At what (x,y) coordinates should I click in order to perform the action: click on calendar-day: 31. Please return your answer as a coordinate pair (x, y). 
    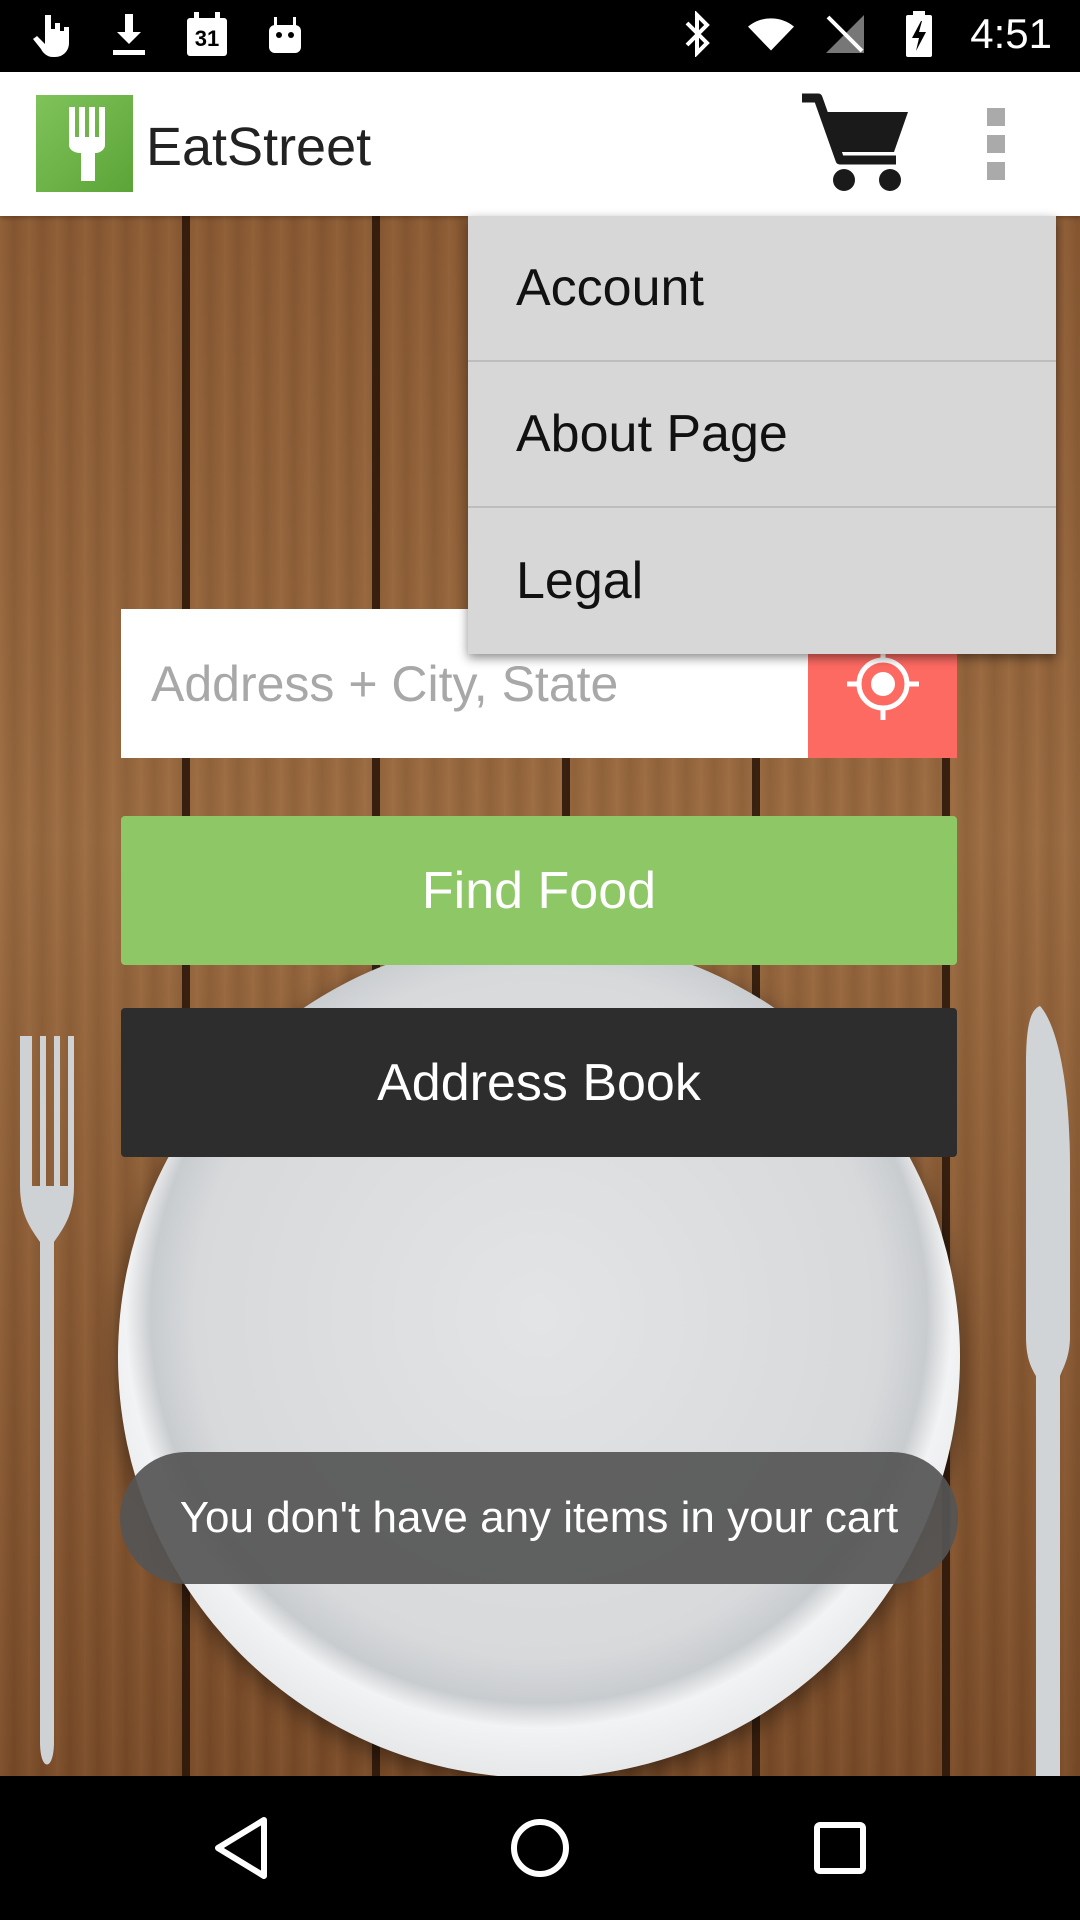
    Looking at the image, I should click on (207, 38).